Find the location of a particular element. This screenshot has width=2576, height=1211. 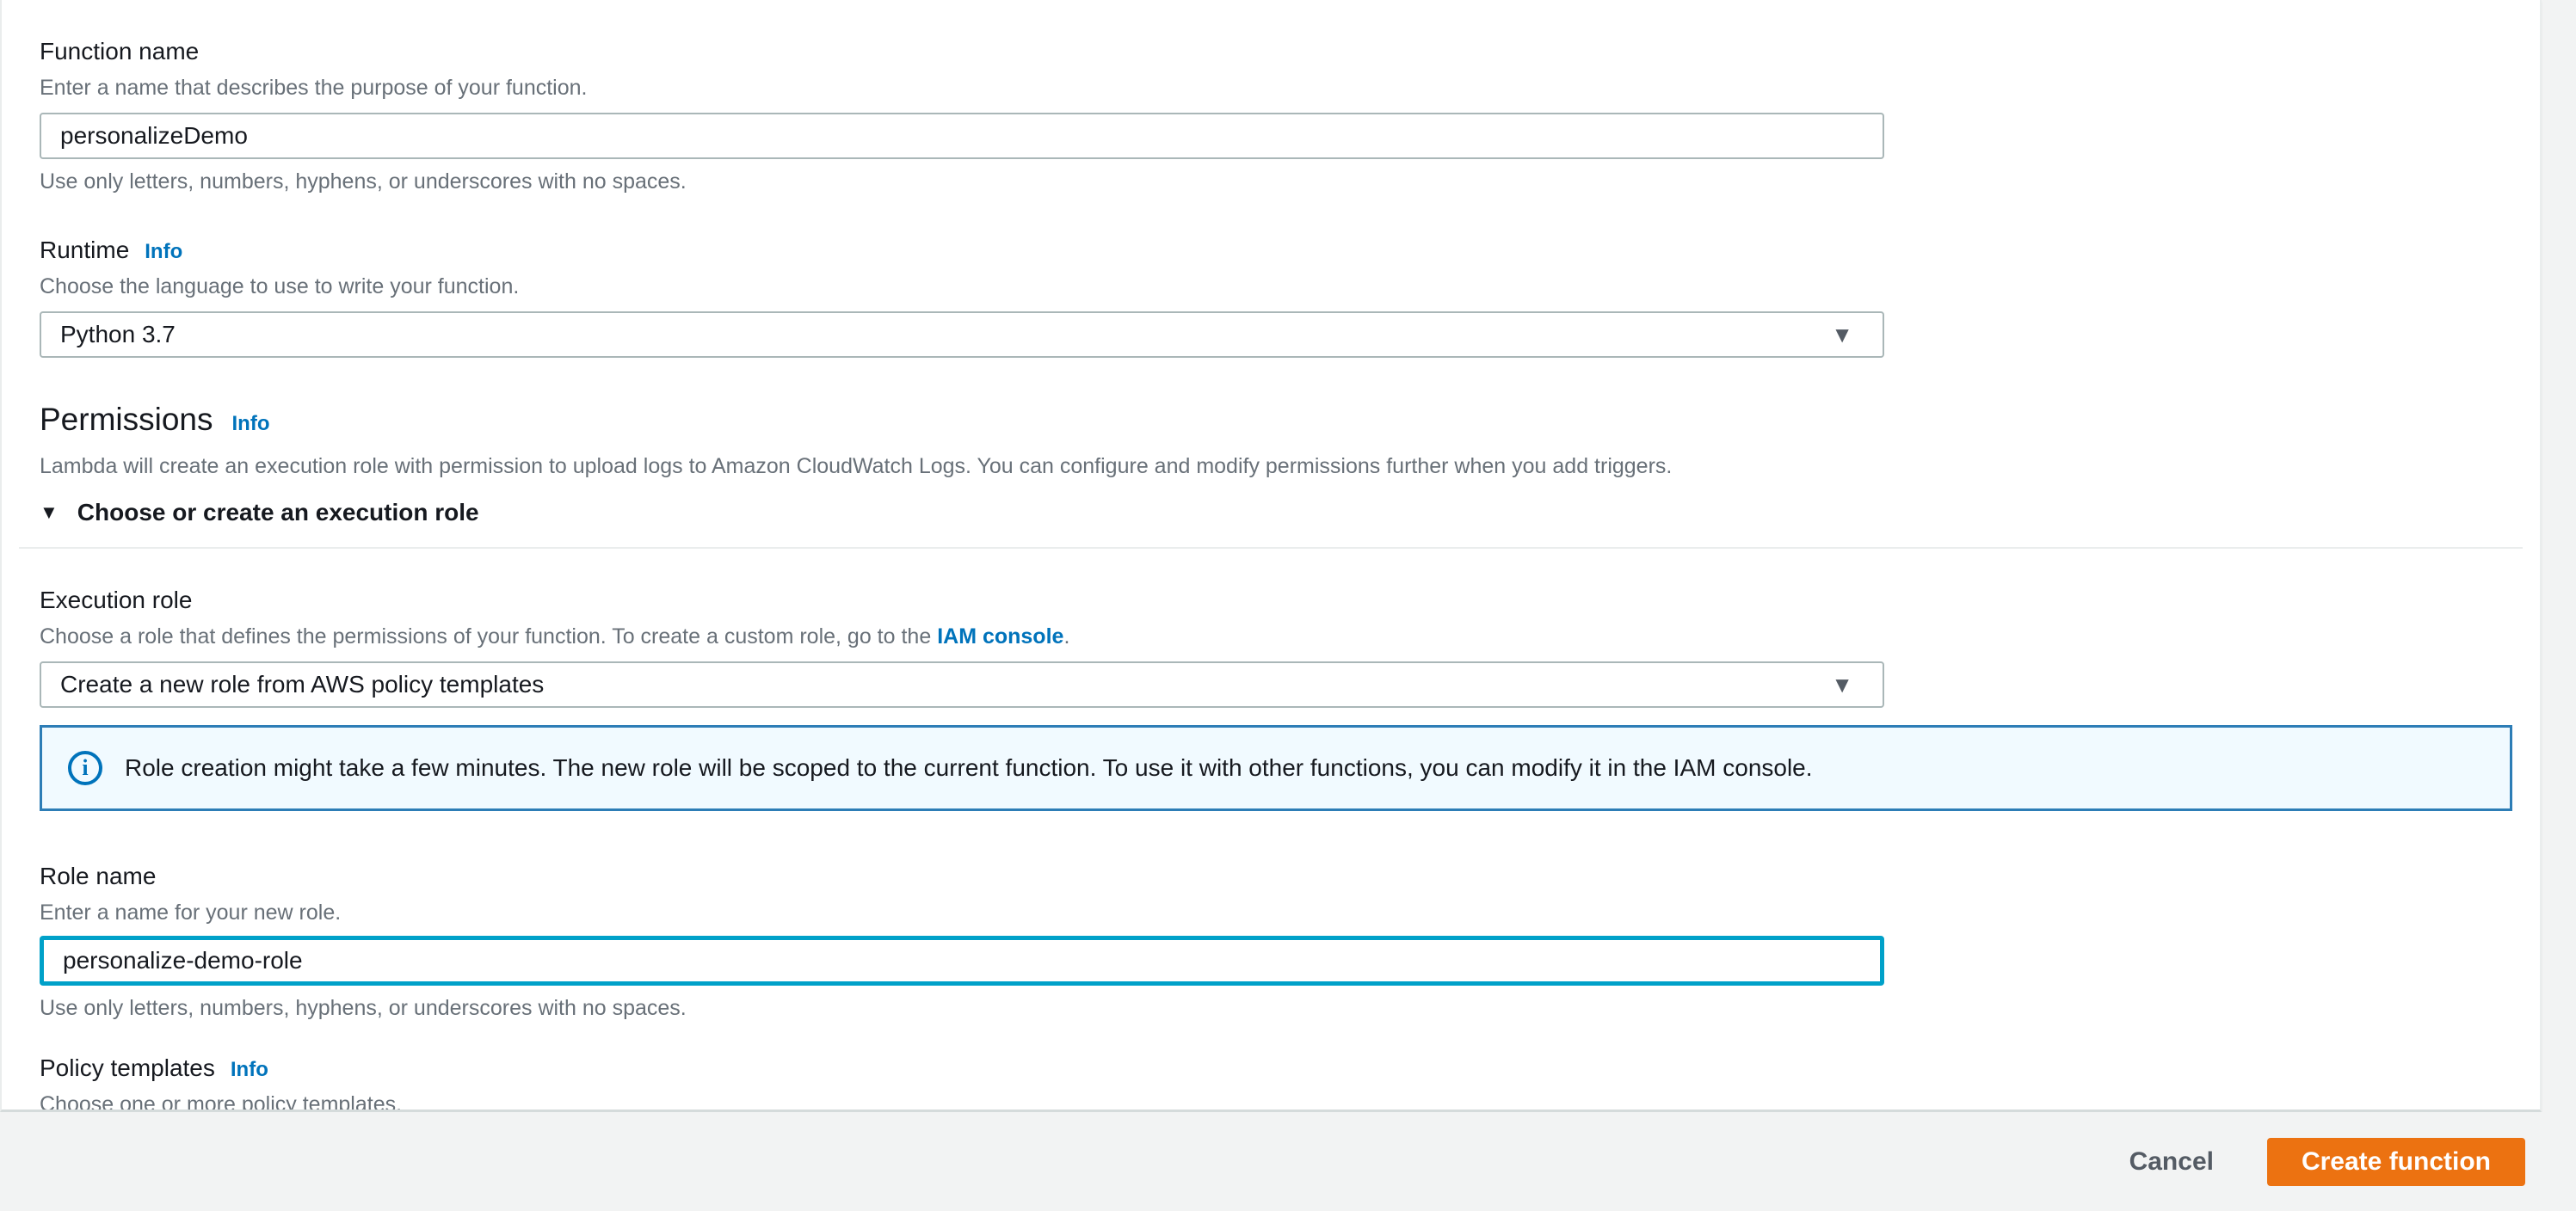

policy-templates-info-link: Info is located at coordinates (250, 1070).